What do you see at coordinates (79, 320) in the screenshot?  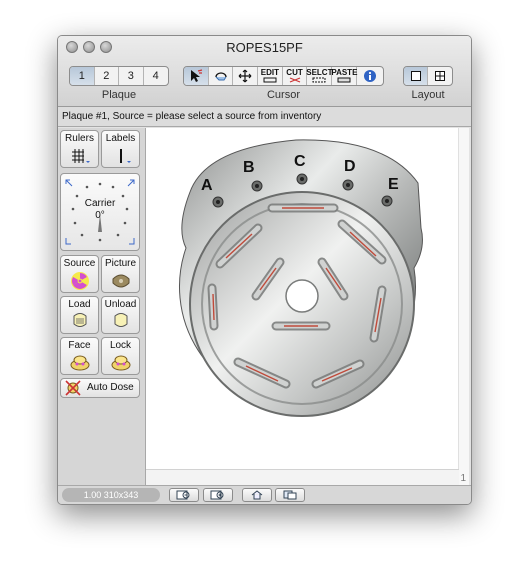 I see `load-plaque-icon` at bounding box center [79, 320].